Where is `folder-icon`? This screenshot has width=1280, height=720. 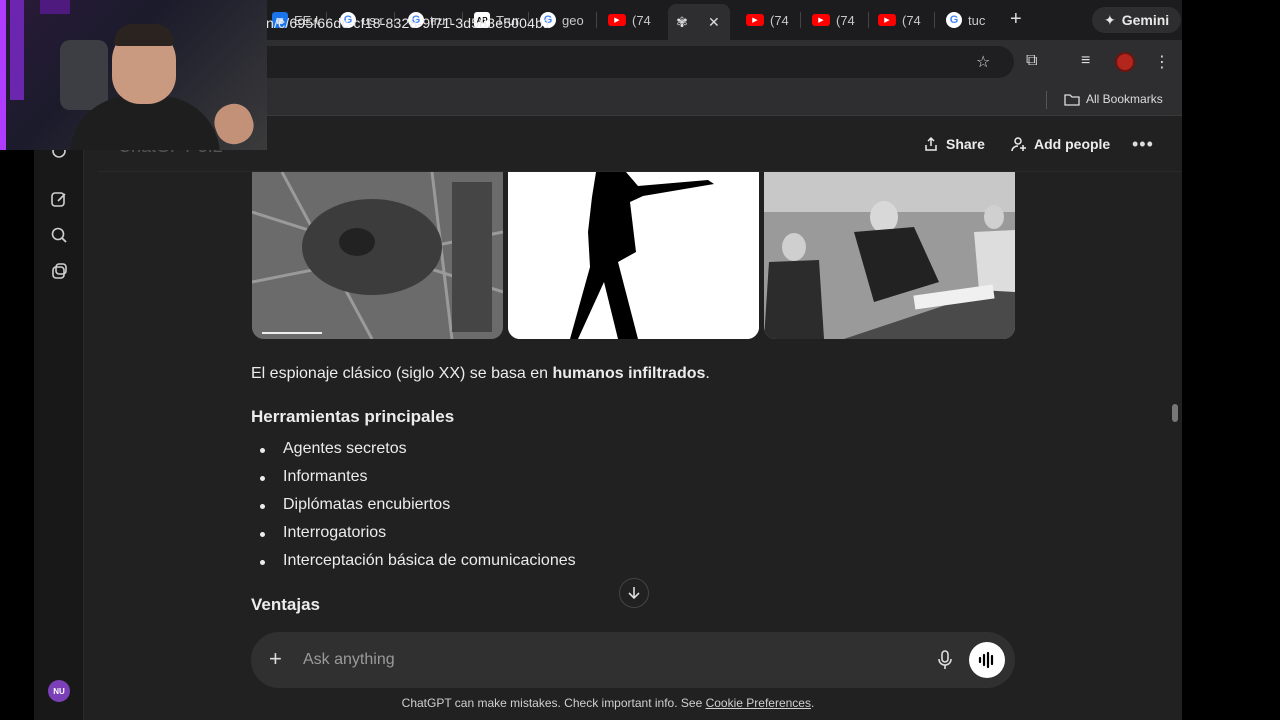 folder-icon is located at coordinates (1072, 99).